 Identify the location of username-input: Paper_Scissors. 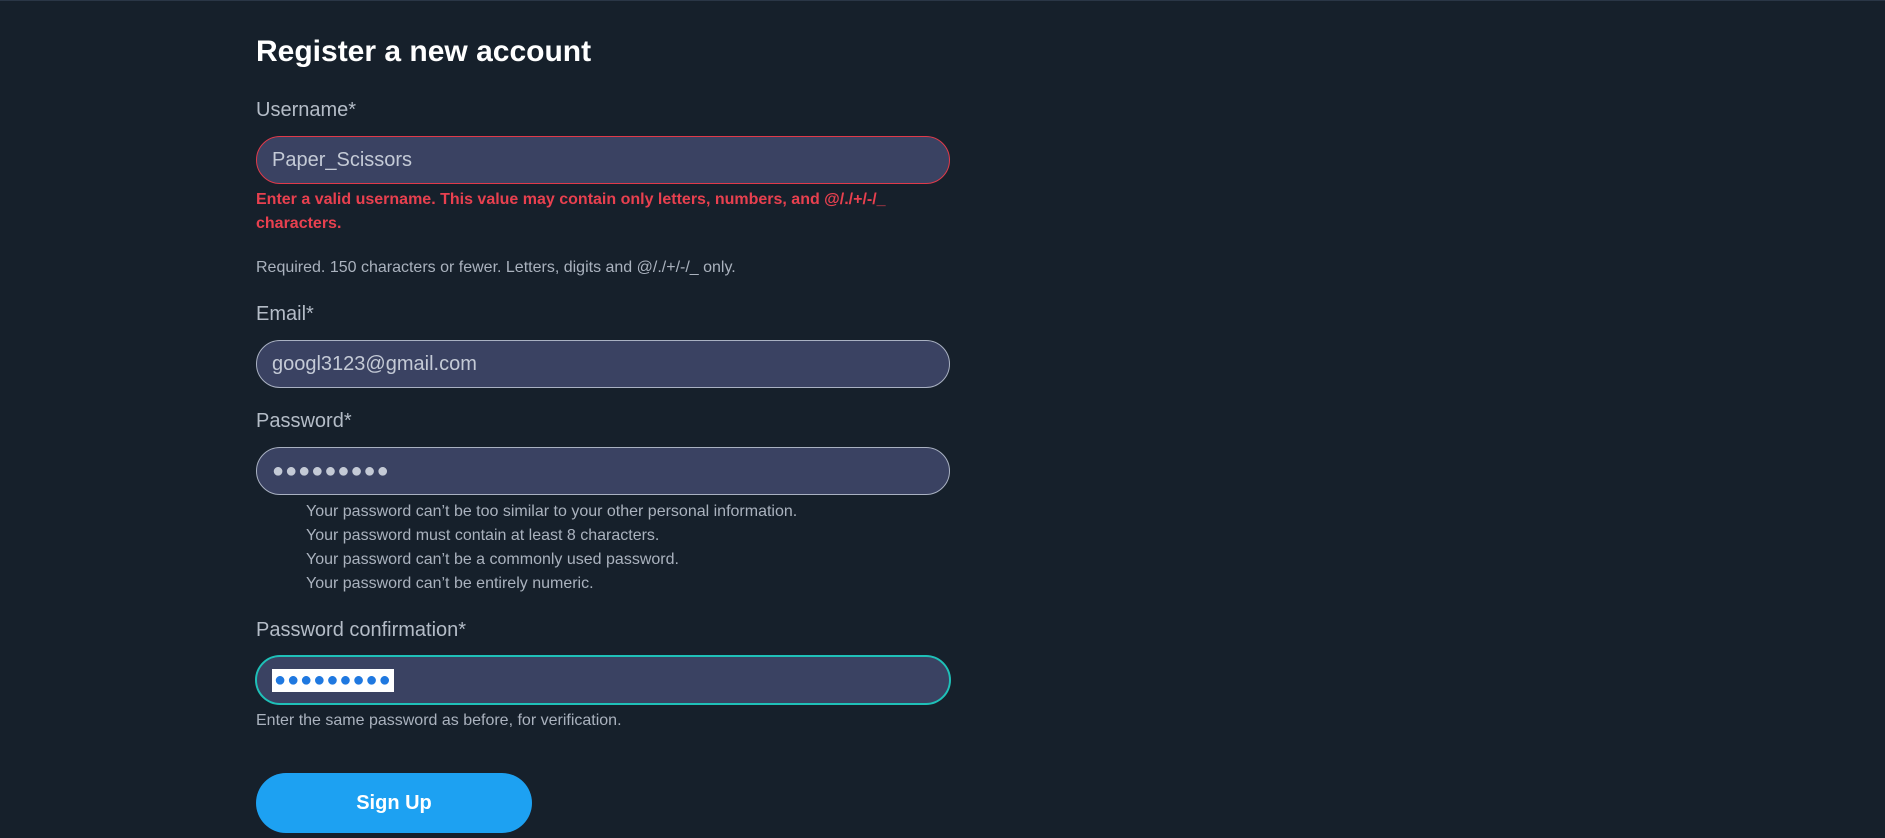
(603, 160).